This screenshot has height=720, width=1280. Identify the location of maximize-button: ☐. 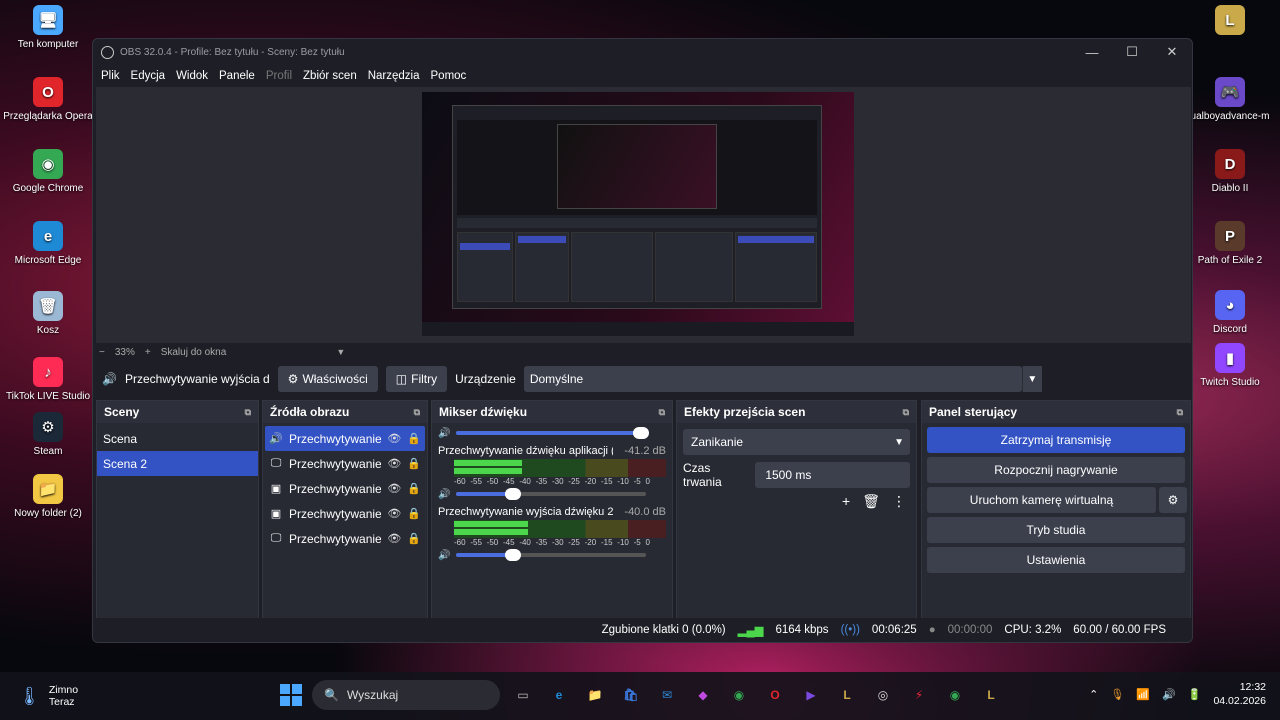
(1132, 52).